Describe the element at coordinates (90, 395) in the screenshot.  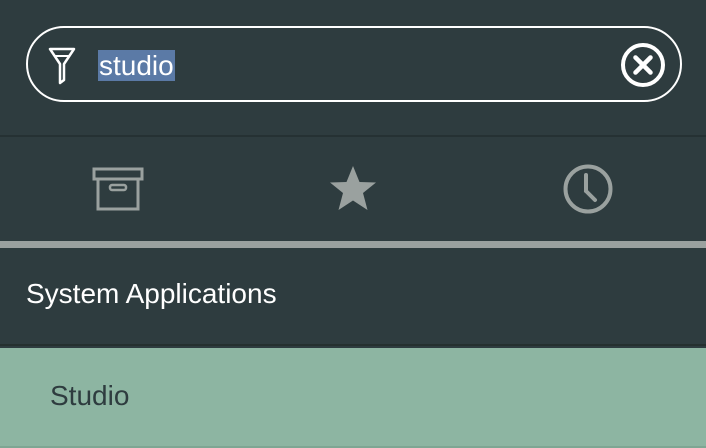
I see `result-item-label: Studio` at that location.